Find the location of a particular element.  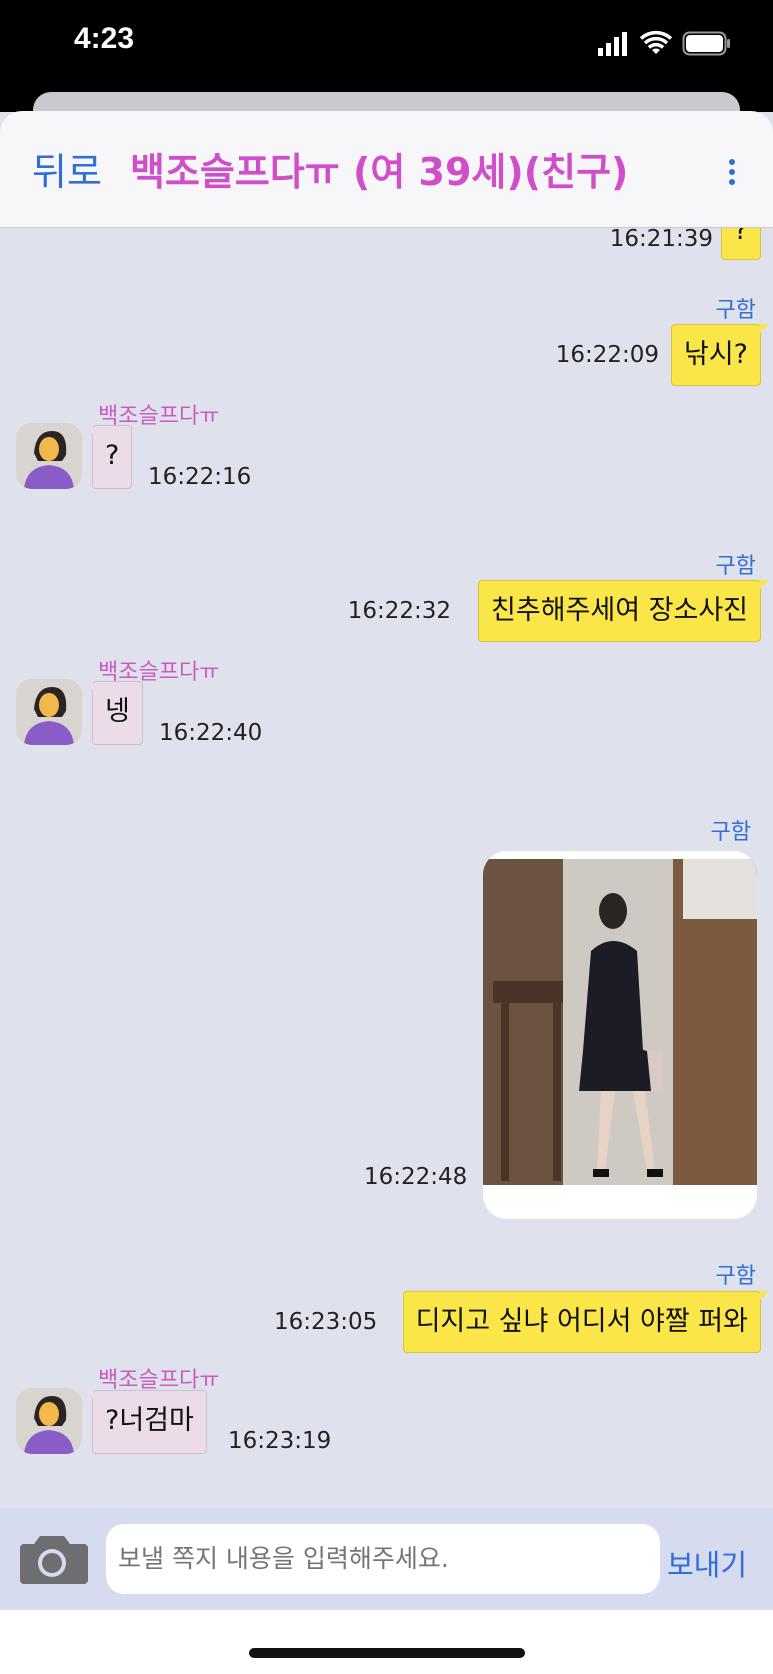

message-time: 16:23:19 is located at coordinates (280, 1441).